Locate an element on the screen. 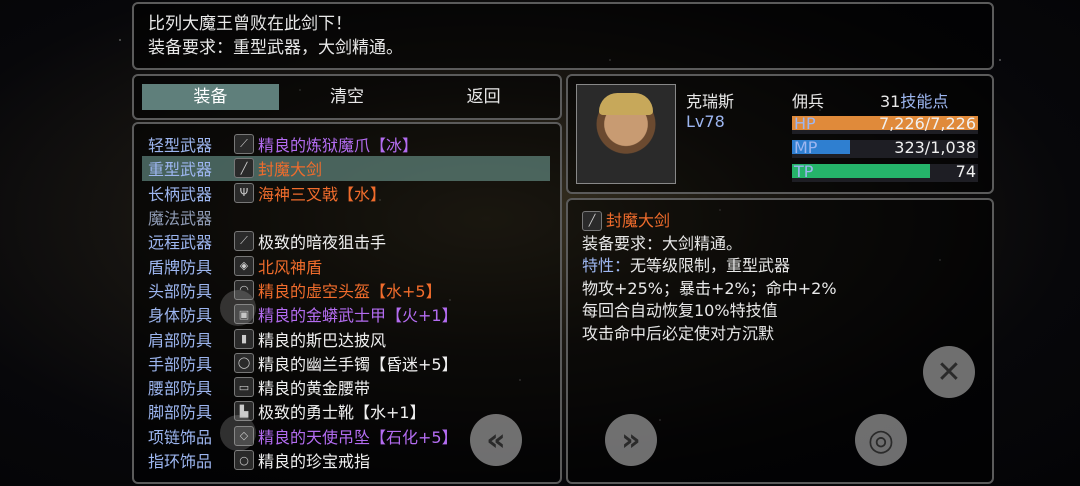  close-button: ✕ is located at coordinates (949, 372).